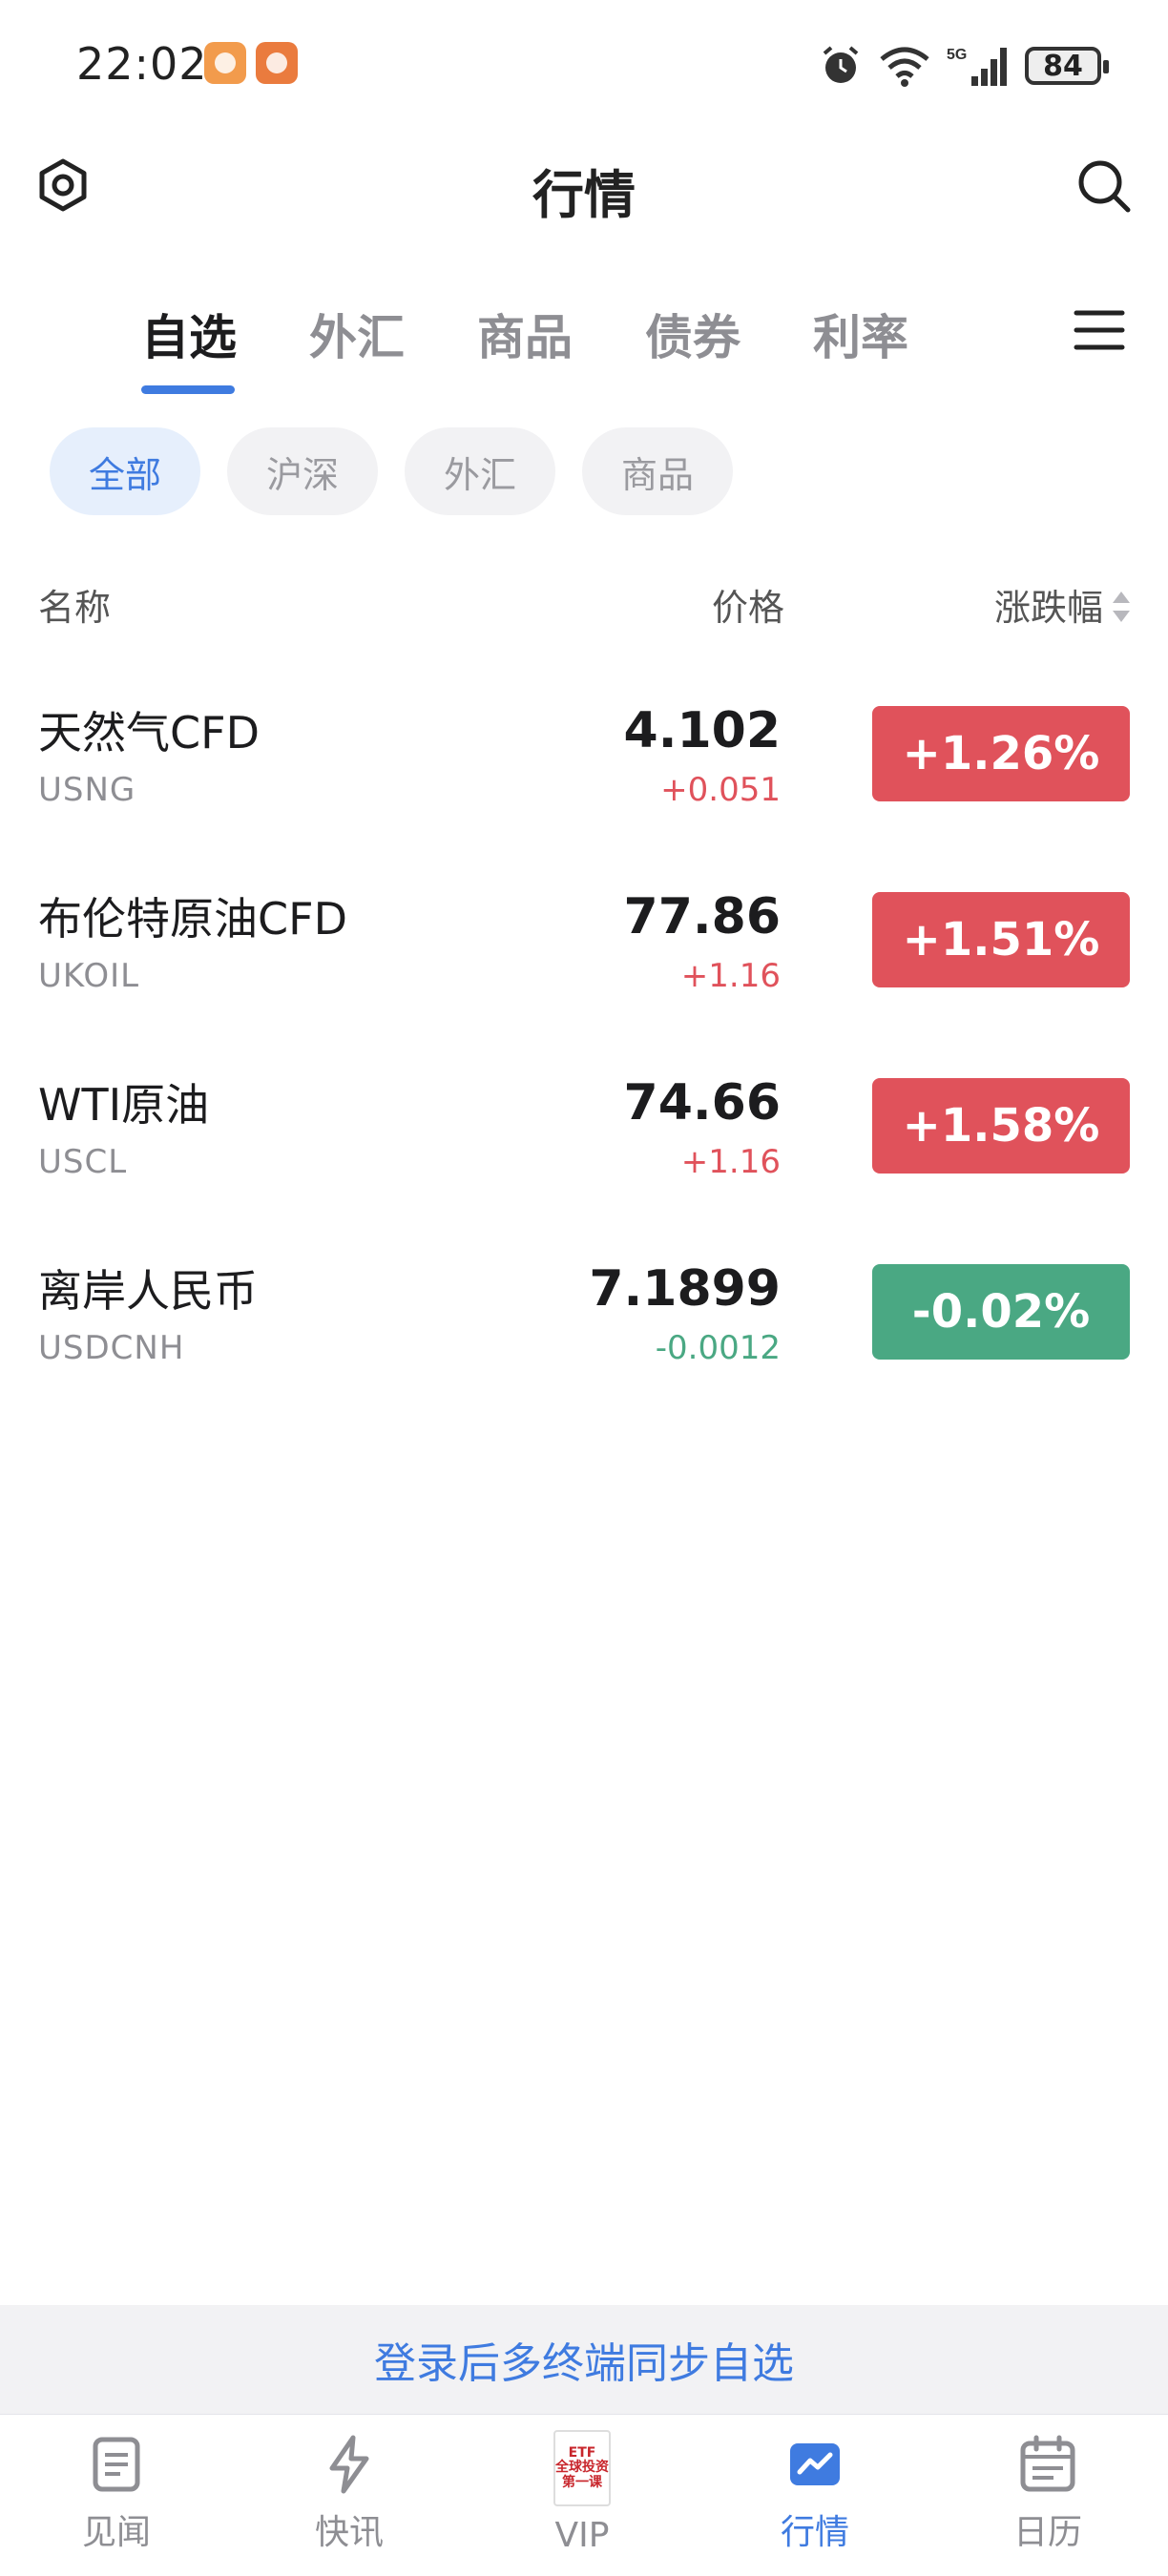 Image resolution: width=1168 pixels, height=2576 pixels. What do you see at coordinates (87, 790) in the screenshot?
I see `instrument-code: USNG` at bounding box center [87, 790].